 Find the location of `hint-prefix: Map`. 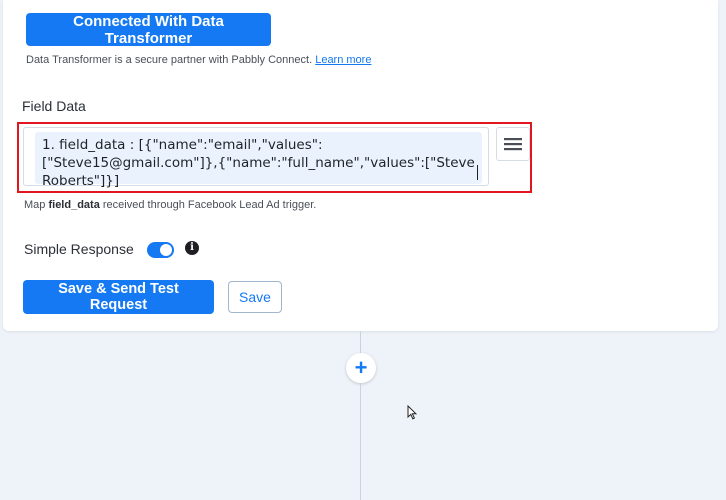

hint-prefix: Map is located at coordinates (35, 205).